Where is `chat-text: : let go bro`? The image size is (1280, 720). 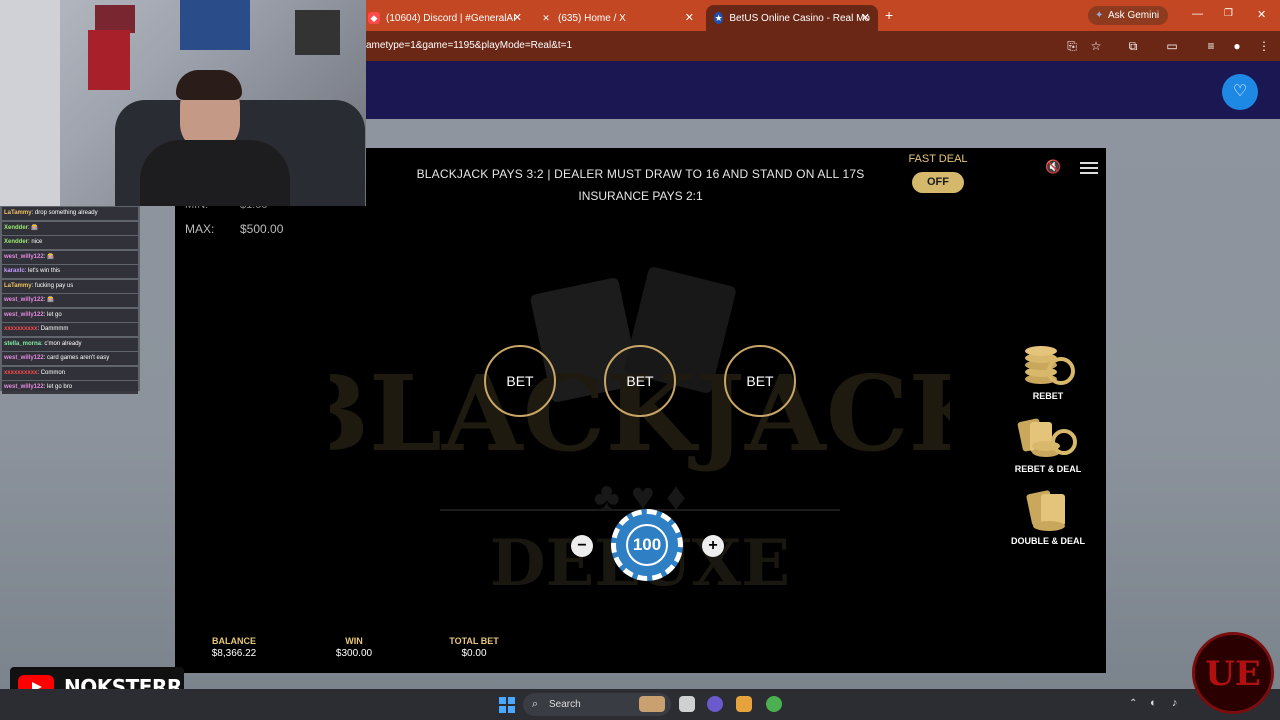 chat-text: : let go bro is located at coordinates (58, 387).